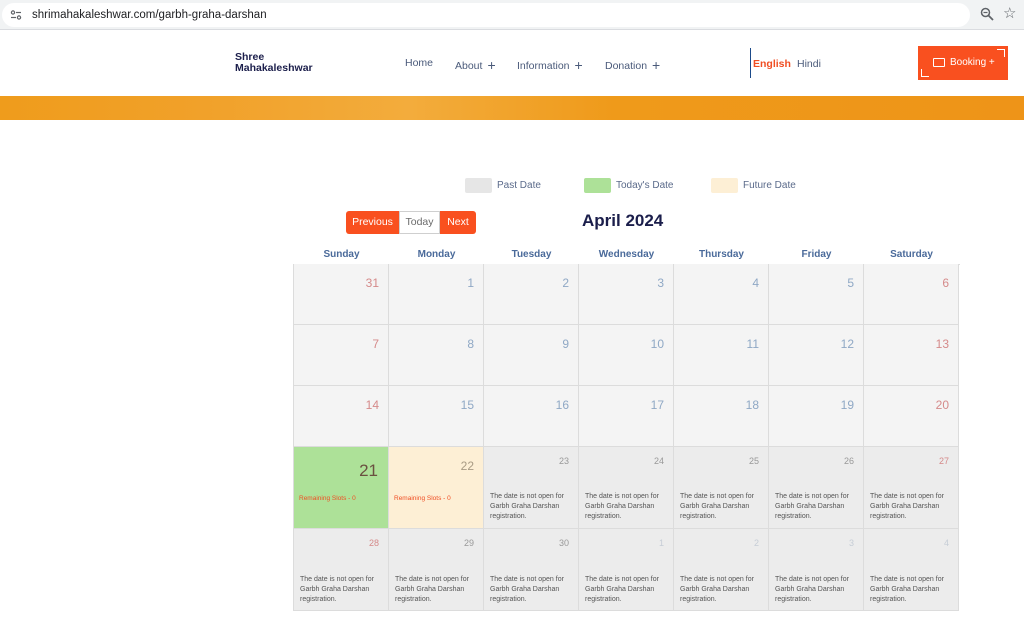 The width and height of the screenshot is (1024, 635). I want to click on nav-donation: Donation +, so click(632, 65).